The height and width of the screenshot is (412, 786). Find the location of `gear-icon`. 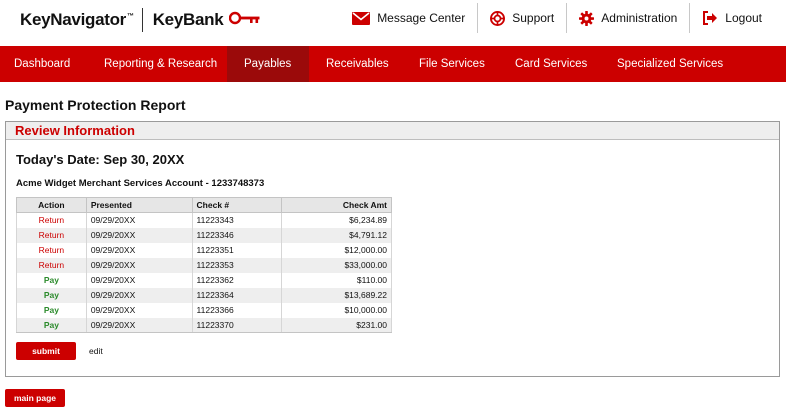

gear-icon is located at coordinates (587, 18).